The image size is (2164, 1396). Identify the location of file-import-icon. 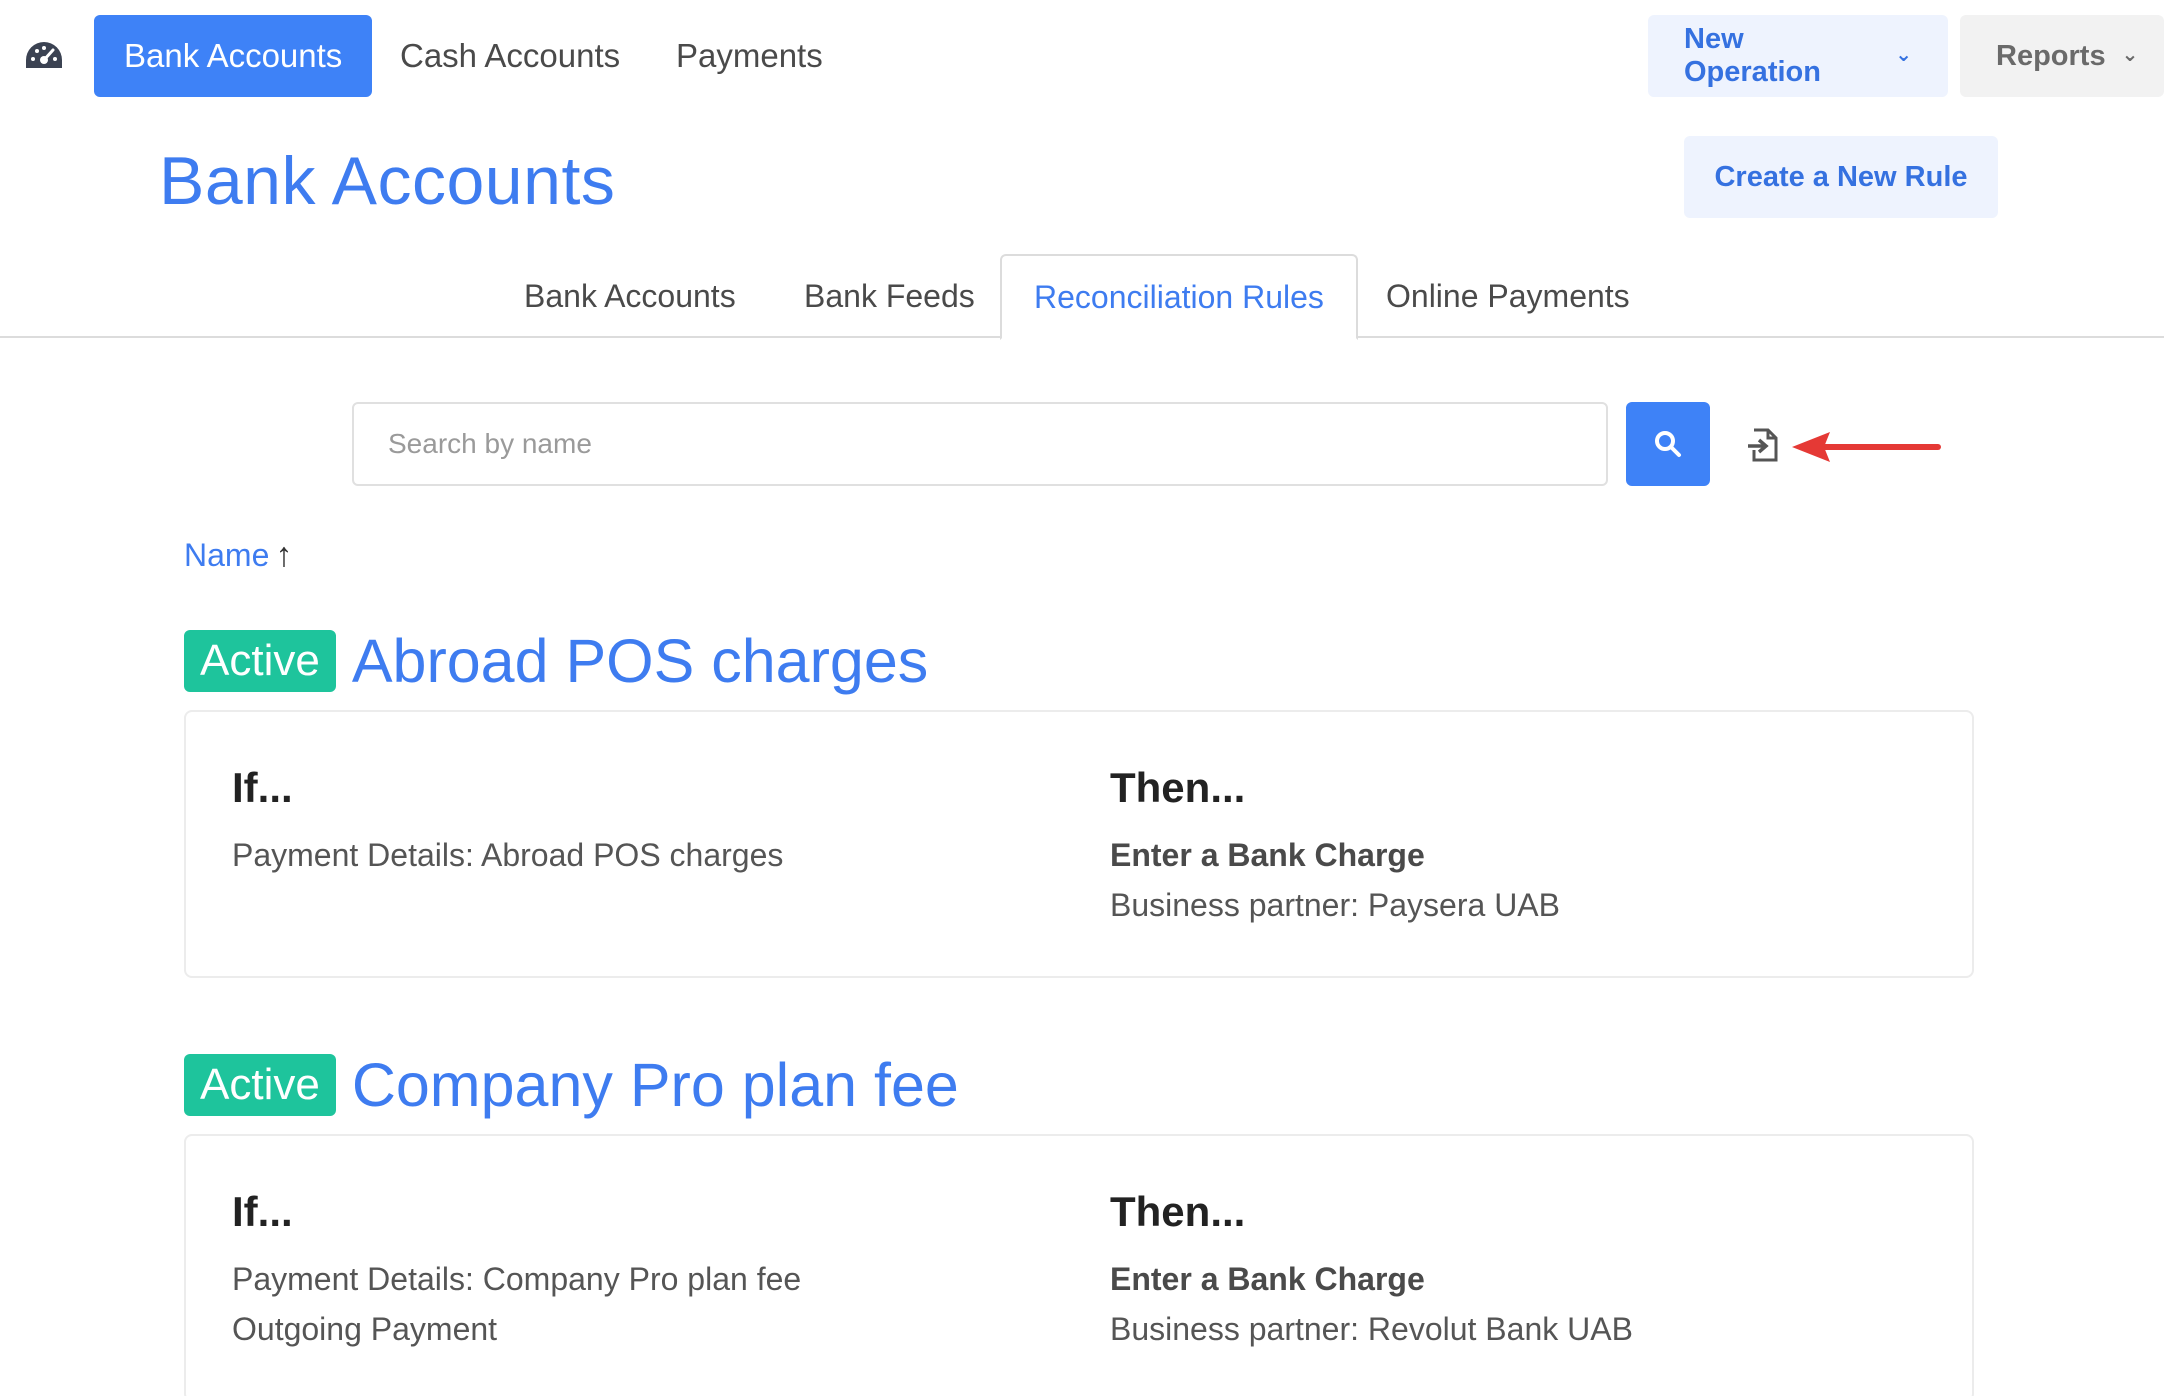
(1763, 445).